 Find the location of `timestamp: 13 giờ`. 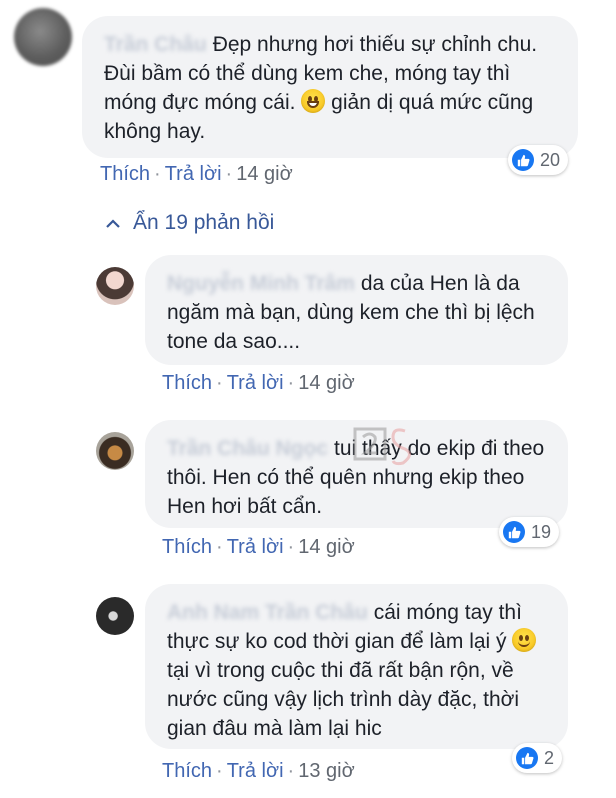

timestamp: 13 giờ is located at coordinates (326, 771).